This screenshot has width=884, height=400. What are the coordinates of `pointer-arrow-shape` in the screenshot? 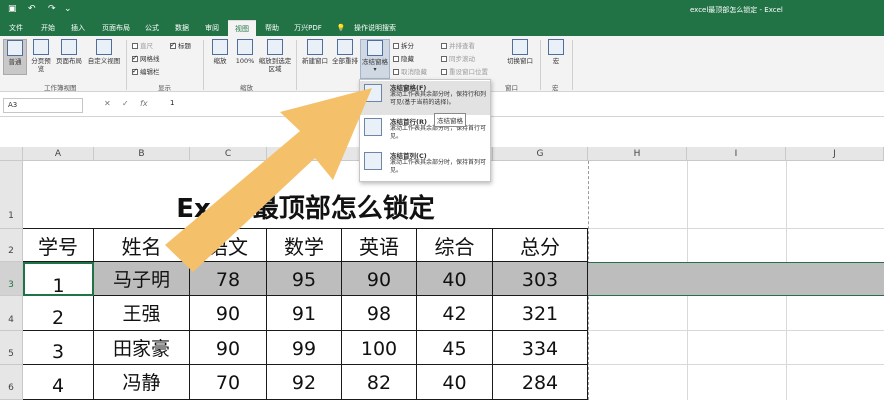 It's located at (268, 180).